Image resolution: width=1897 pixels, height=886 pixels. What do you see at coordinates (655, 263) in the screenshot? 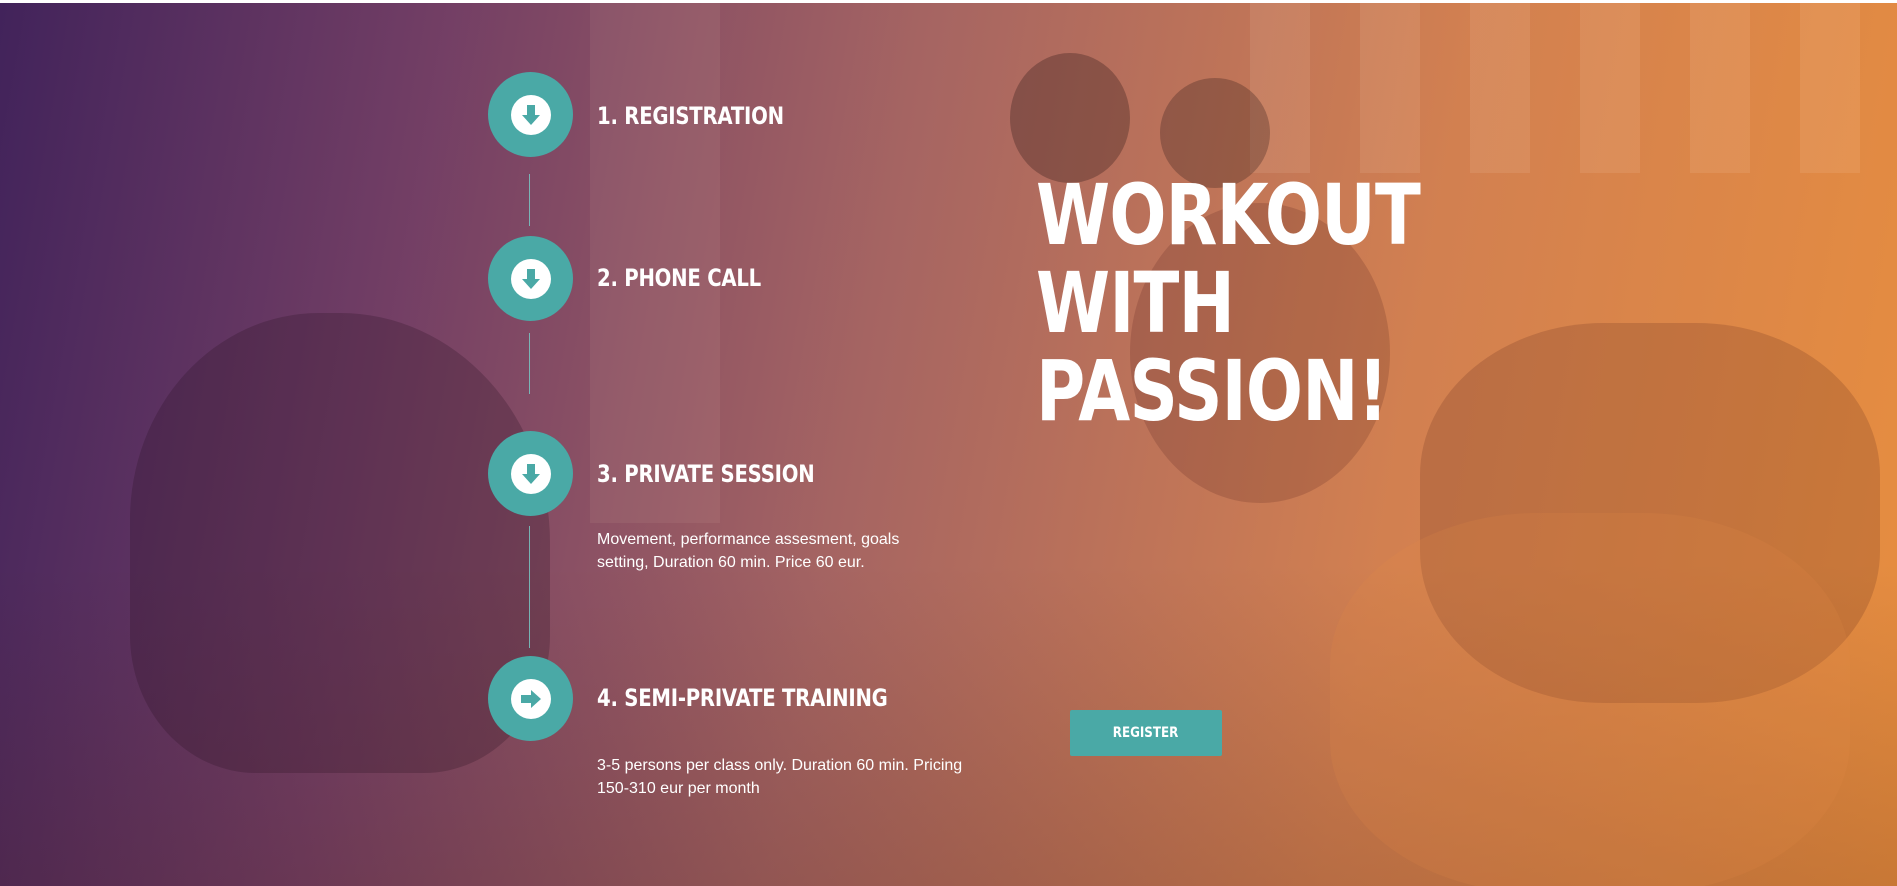
I see `background-column` at bounding box center [655, 263].